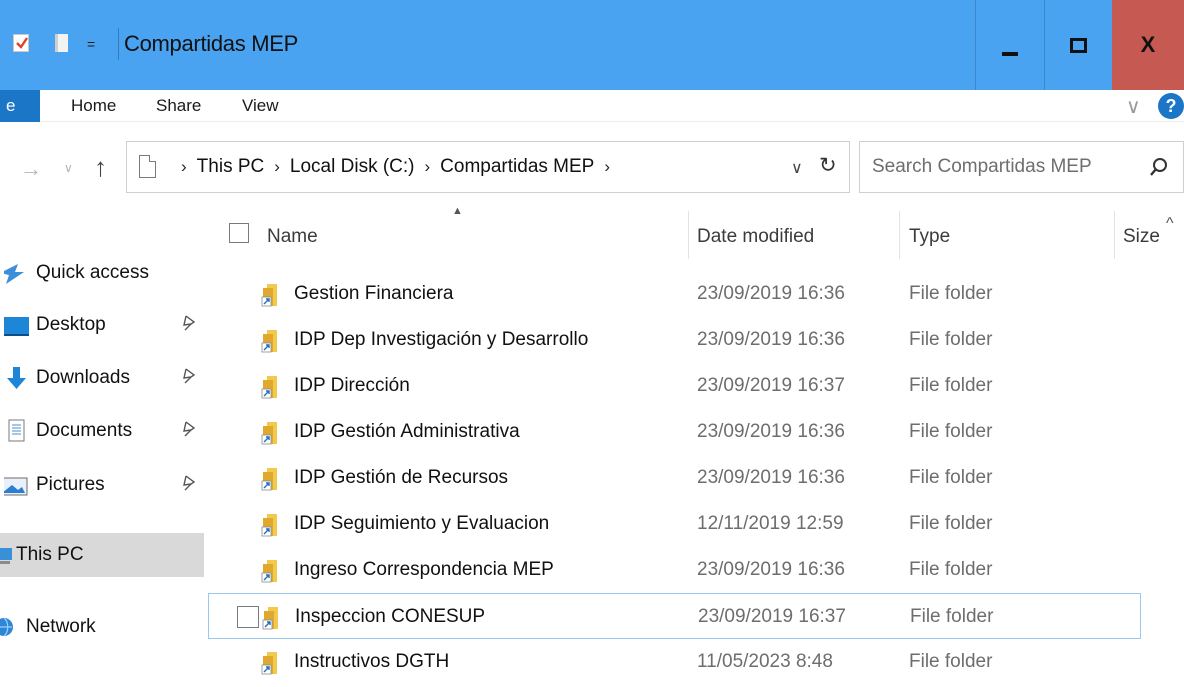 The image size is (1184, 687). Describe the element at coordinates (92, 272) in the screenshot. I see `sidebar-item-label: Quick access` at that location.